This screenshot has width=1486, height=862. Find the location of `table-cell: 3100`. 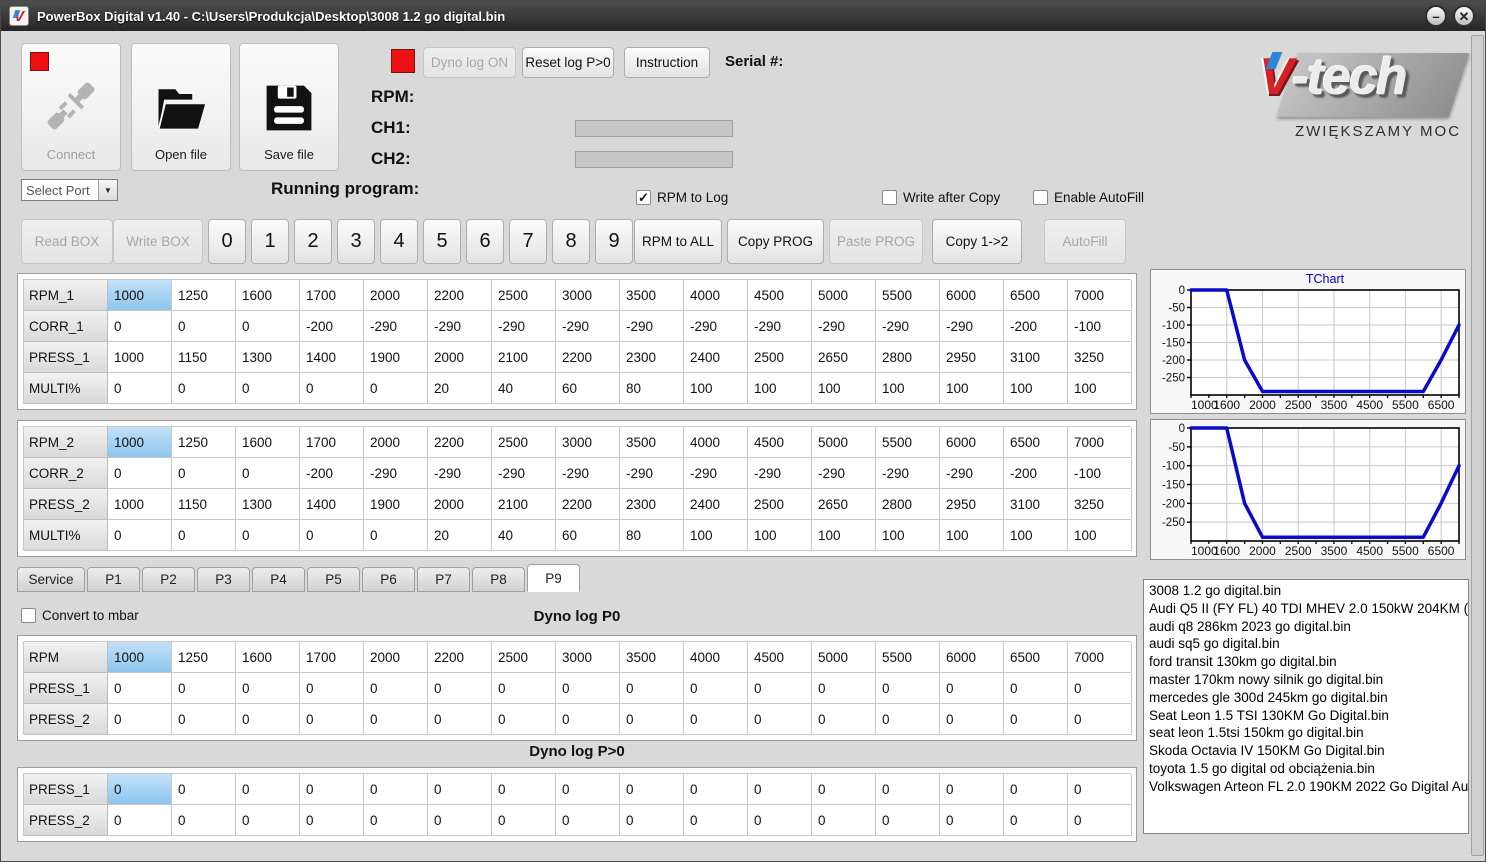

table-cell: 3100 is located at coordinates (1036, 357).